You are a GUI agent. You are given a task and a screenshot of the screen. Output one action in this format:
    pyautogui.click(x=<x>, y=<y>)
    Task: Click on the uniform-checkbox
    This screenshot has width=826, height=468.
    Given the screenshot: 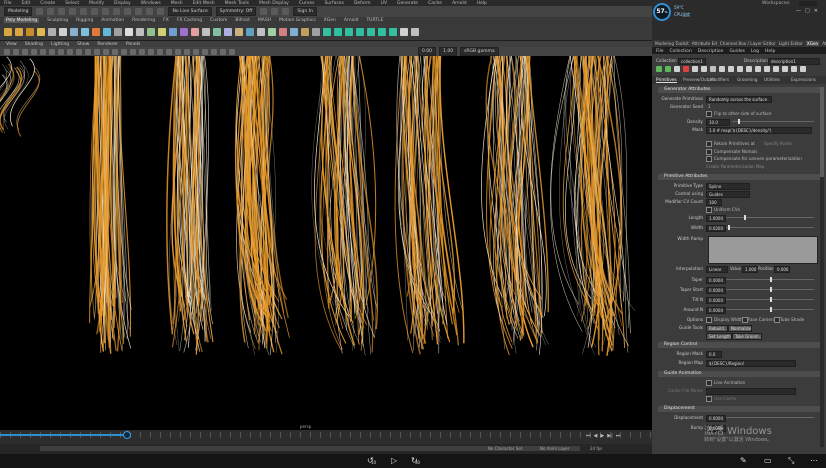 What is the action you would take?
    pyautogui.click(x=709, y=210)
    